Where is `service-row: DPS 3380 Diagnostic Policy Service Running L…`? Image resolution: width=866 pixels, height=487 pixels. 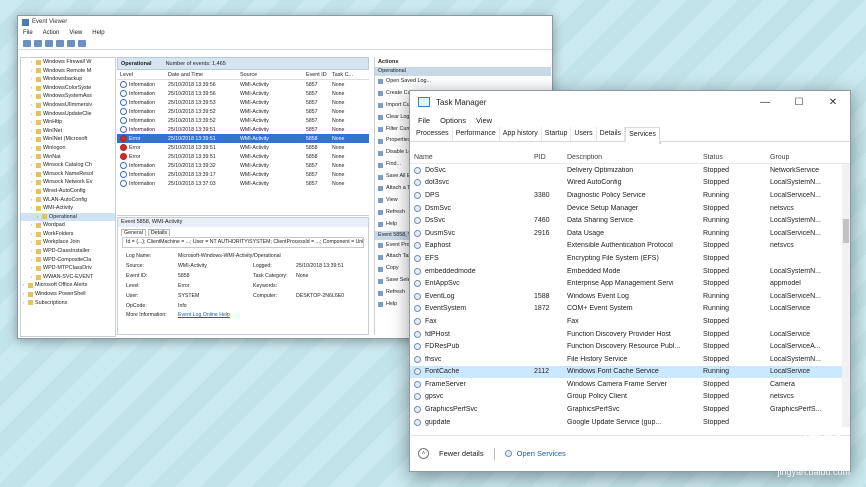
service-row: DPS 3380 Diagnostic Policy Service Running L… is located at coordinates (630, 195).